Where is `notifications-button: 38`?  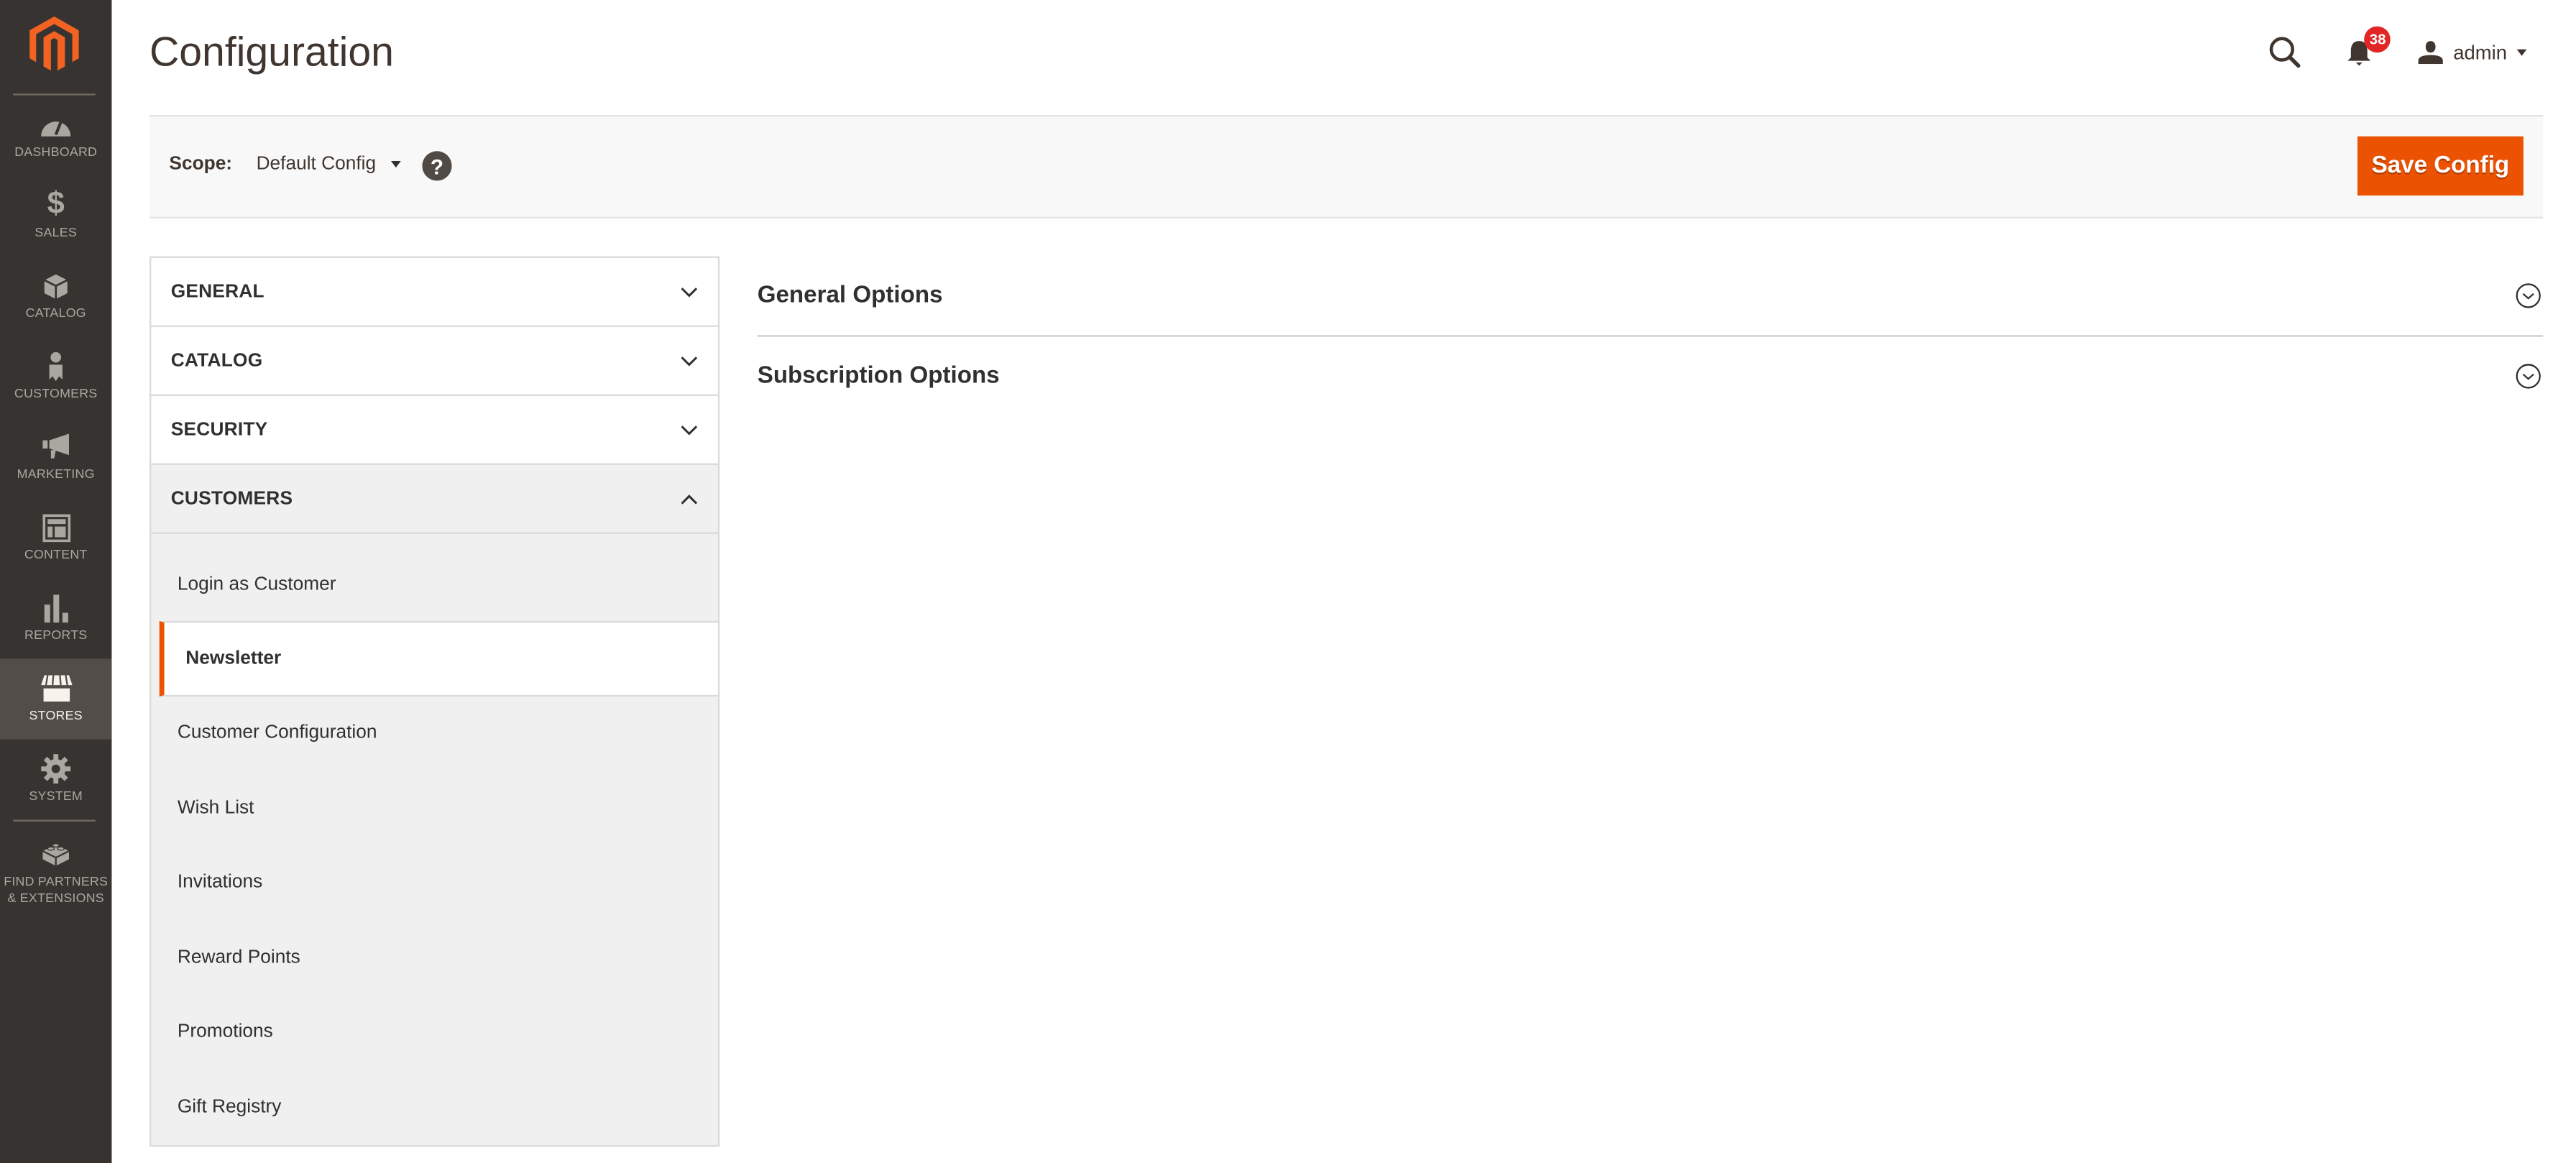
notifications-button: 38 is located at coordinates (2369, 48).